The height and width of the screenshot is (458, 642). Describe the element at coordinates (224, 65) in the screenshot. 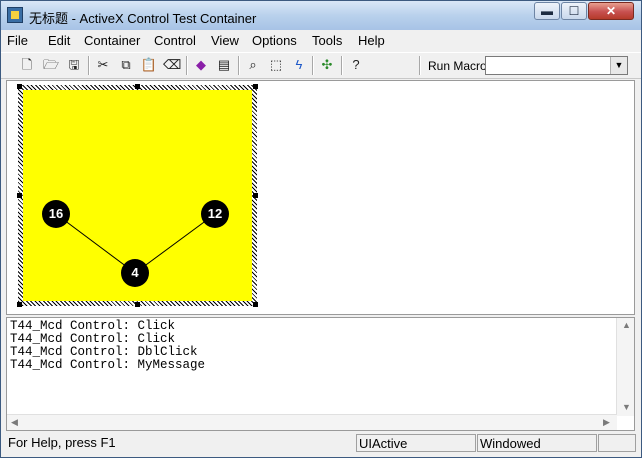

I see `properties-icon: ▤` at that location.